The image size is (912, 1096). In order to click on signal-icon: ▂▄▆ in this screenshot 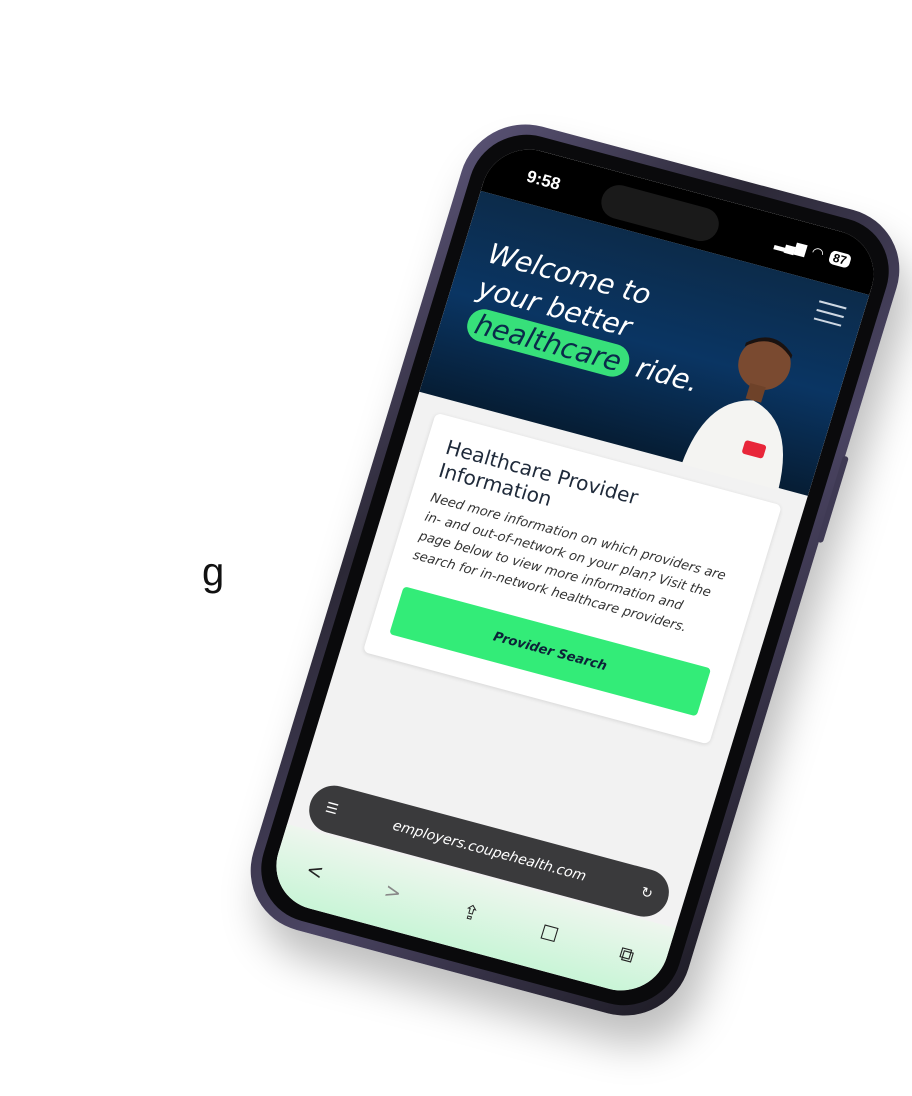, I will do `click(791, 245)`.